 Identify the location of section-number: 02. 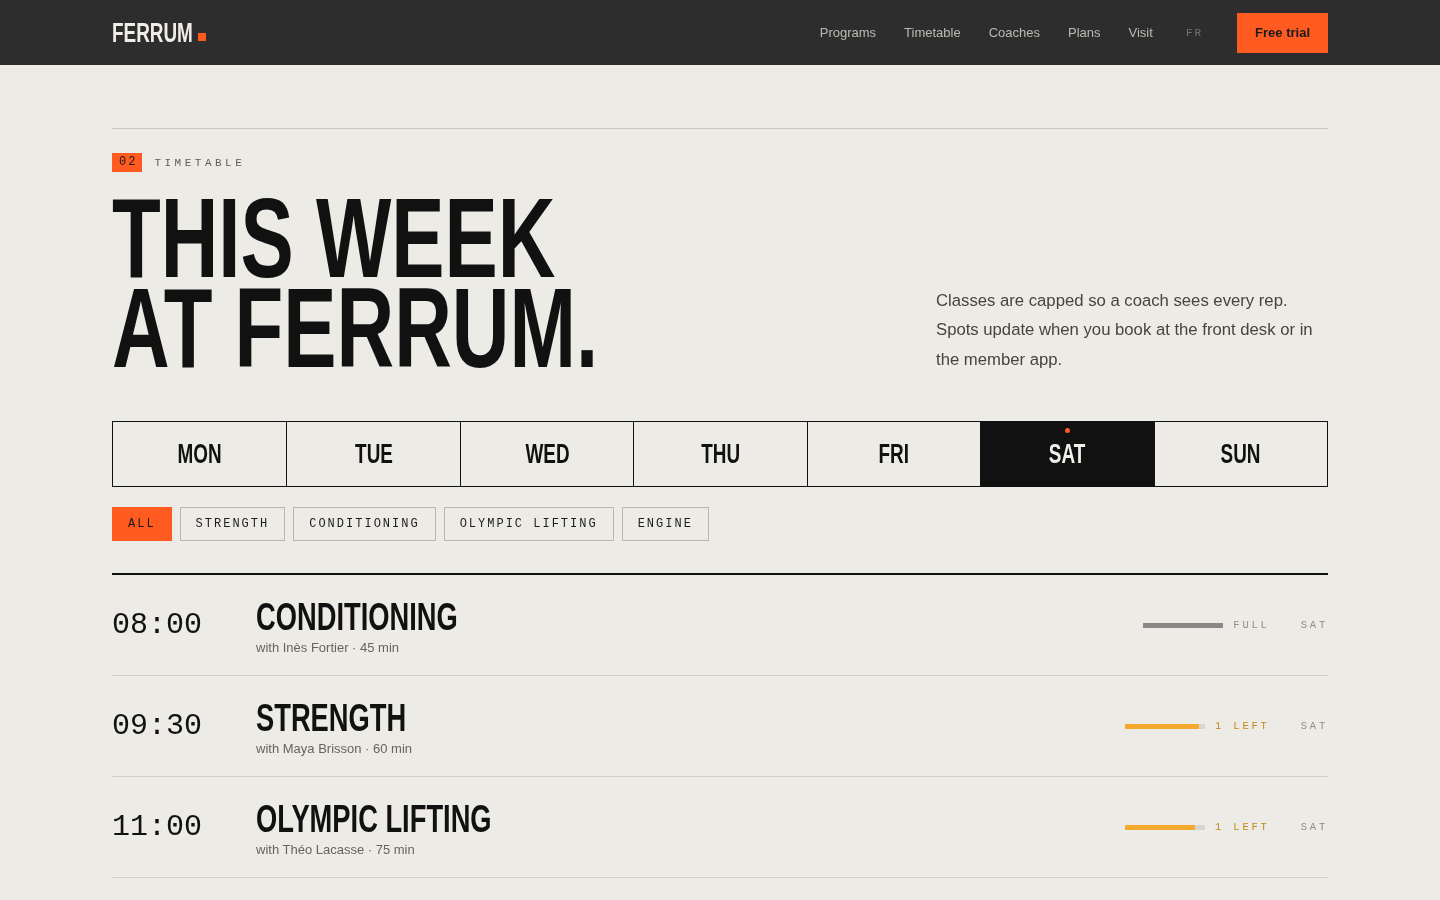
(127, 162).